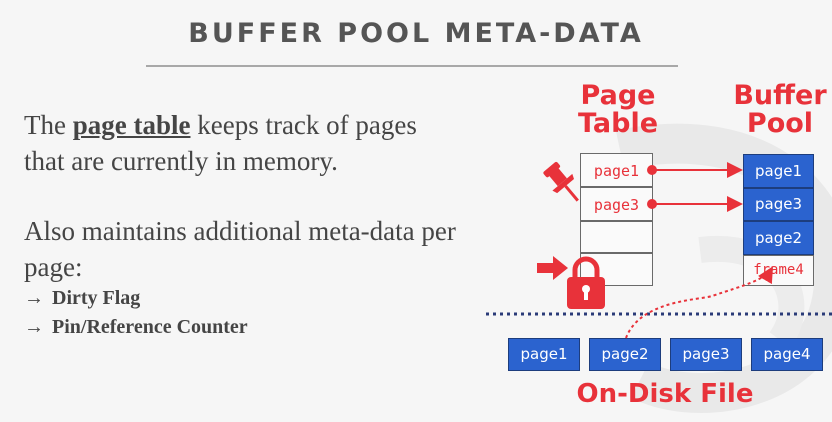 The height and width of the screenshot is (422, 832). Describe the element at coordinates (586, 282) in the screenshot. I see `padlock-icon` at that location.